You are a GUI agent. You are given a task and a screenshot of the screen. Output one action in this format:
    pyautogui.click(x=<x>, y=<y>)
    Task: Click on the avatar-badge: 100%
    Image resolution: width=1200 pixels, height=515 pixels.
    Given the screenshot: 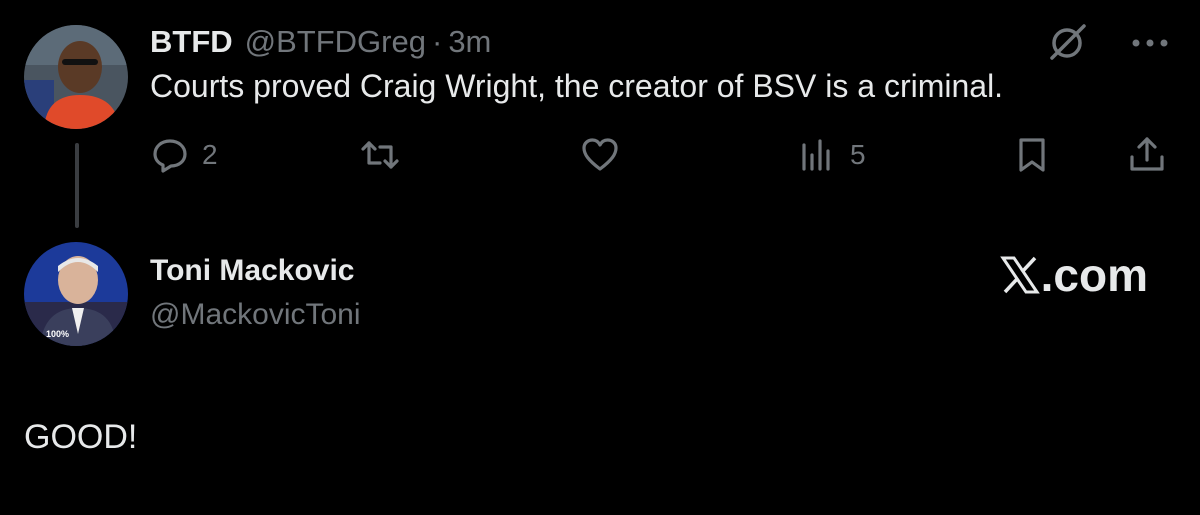 What is the action you would take?
    pyautogui.click(x=57, y=334)
    